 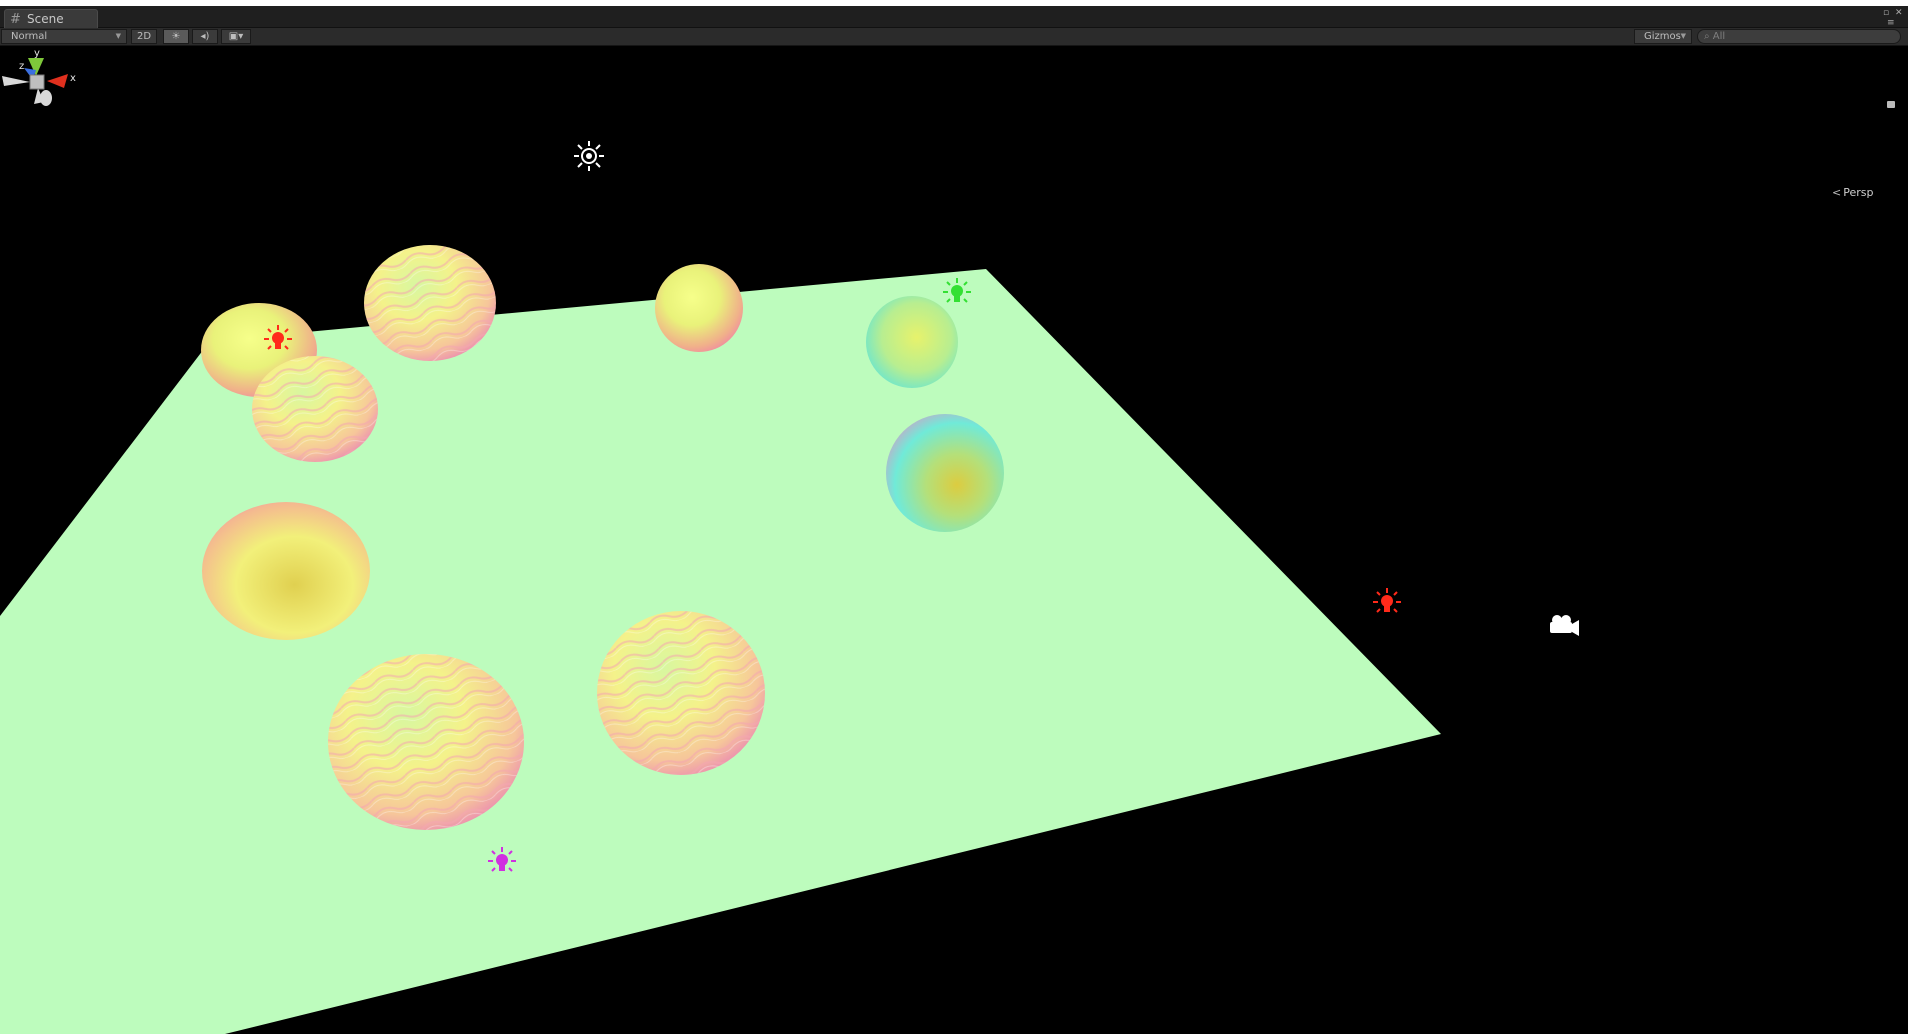 I want to click on scene-tab-bar: # Scene ▫ ✕ ≡, so click(x=954, y=17).